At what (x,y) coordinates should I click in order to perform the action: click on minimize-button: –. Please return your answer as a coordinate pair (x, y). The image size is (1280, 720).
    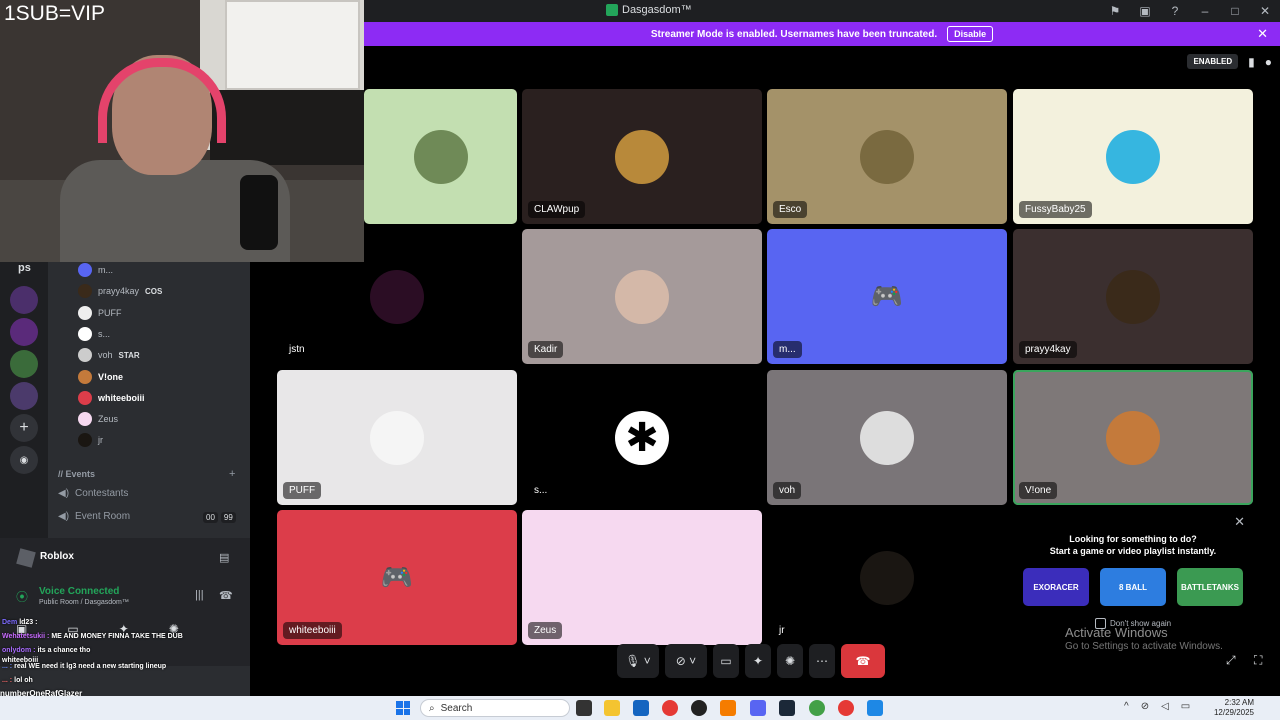
    Looking at the image, I should click on (1205, 11).